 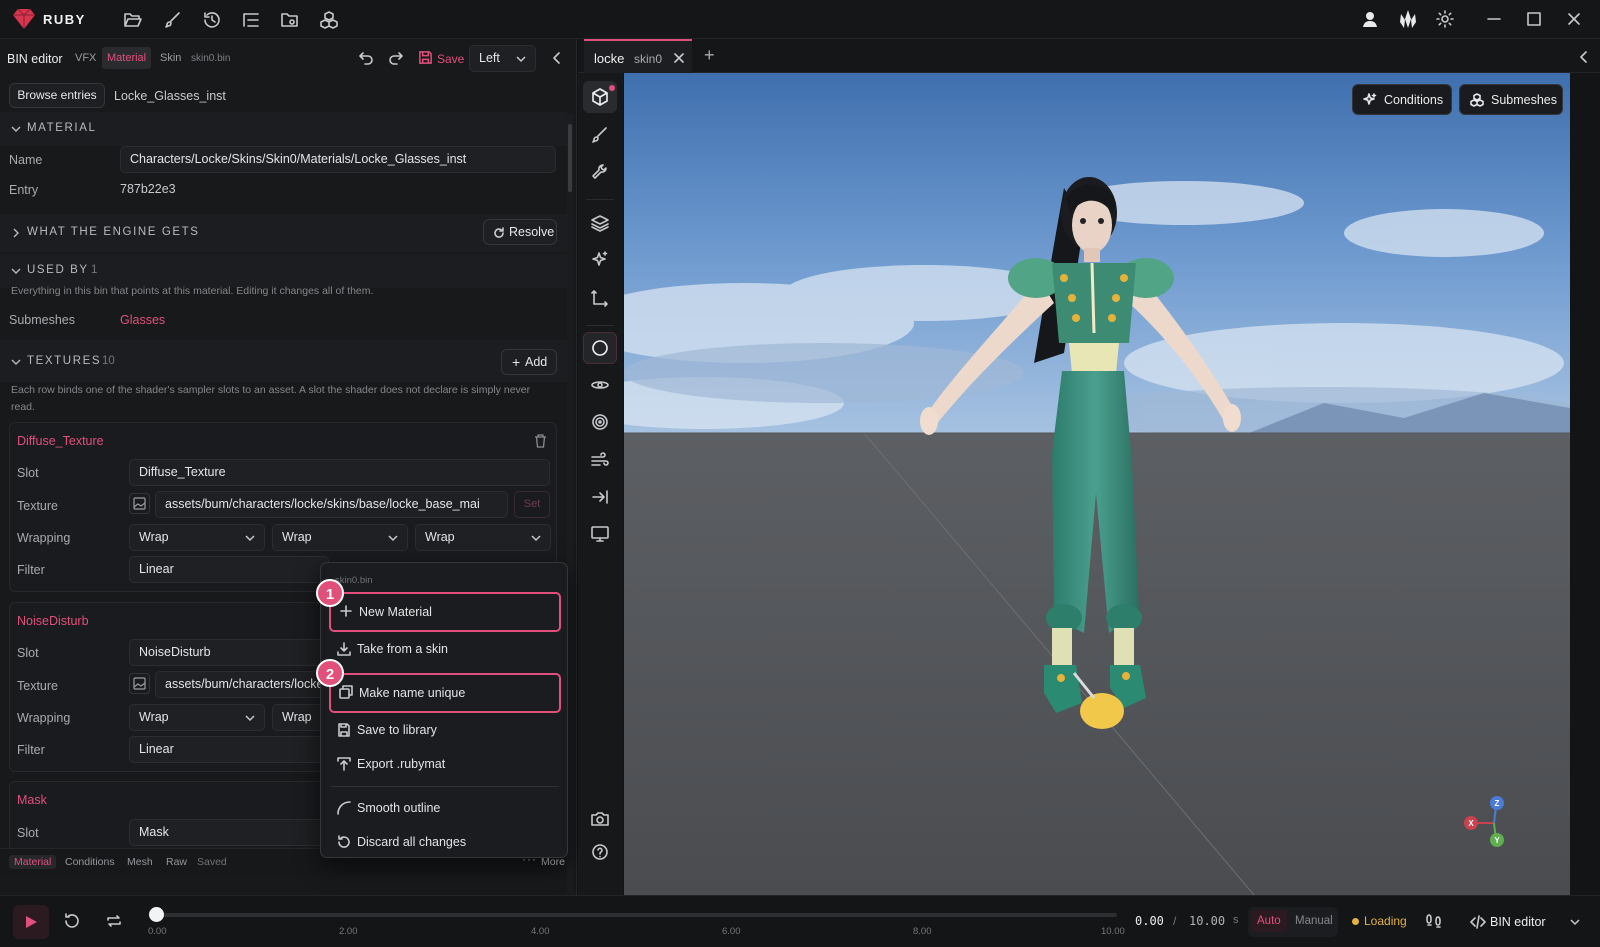 What do you see at coordinates (445, 808) in the screenshot?
I see `menu-smooth-outline: Smooth outline` at bounding box center [445, 808].